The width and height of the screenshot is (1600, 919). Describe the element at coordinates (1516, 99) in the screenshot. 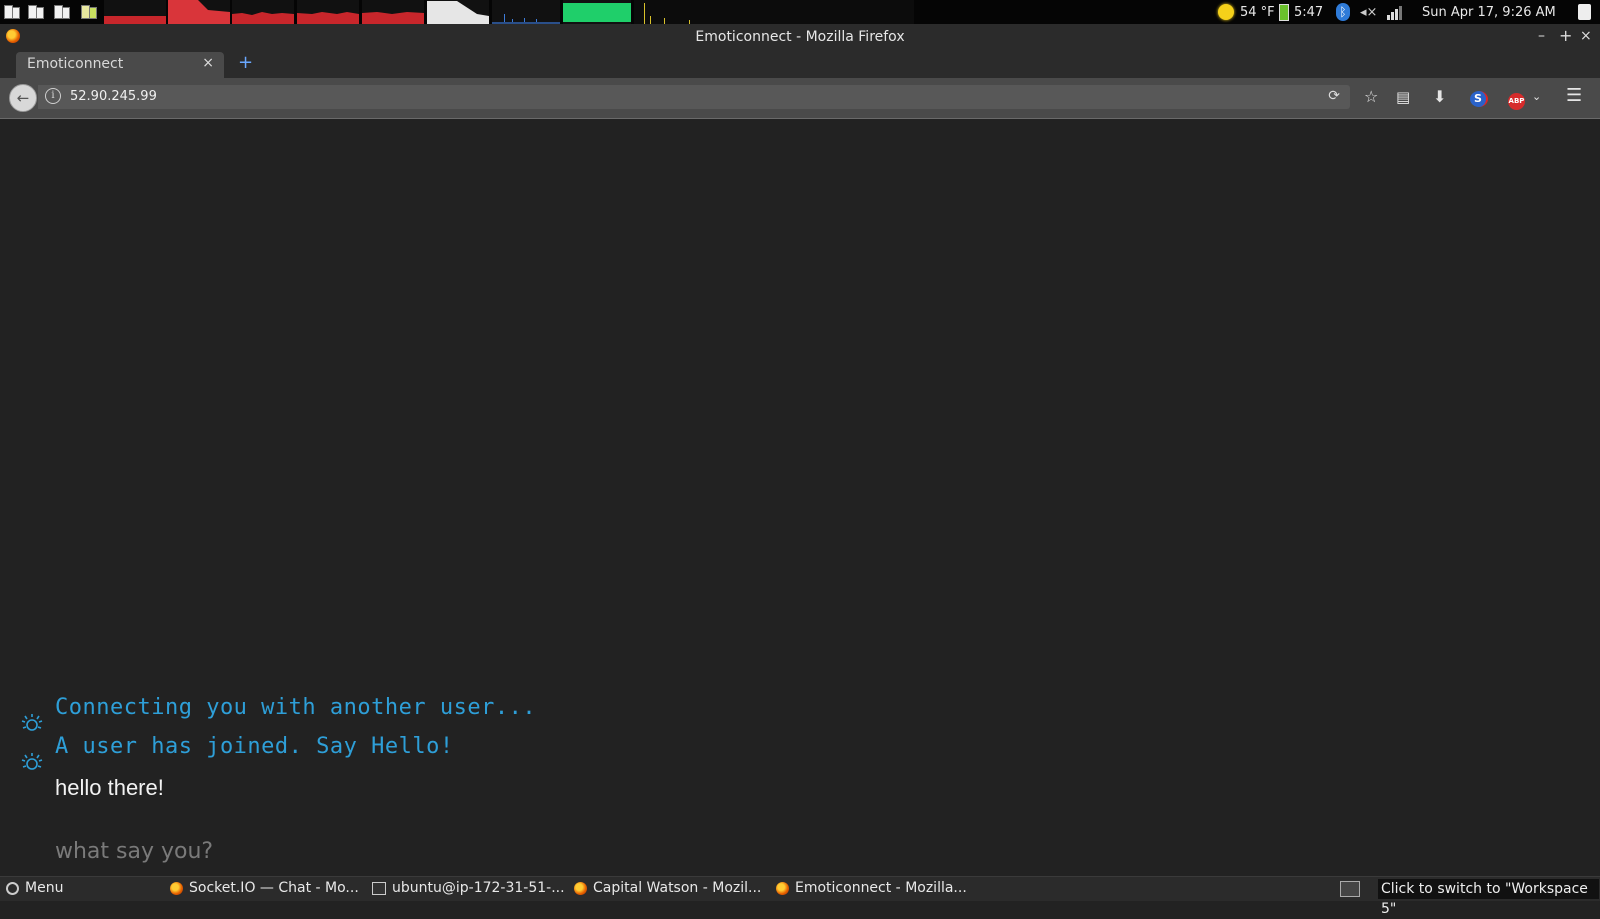

I see `adblock-icon: ABP` at that location.